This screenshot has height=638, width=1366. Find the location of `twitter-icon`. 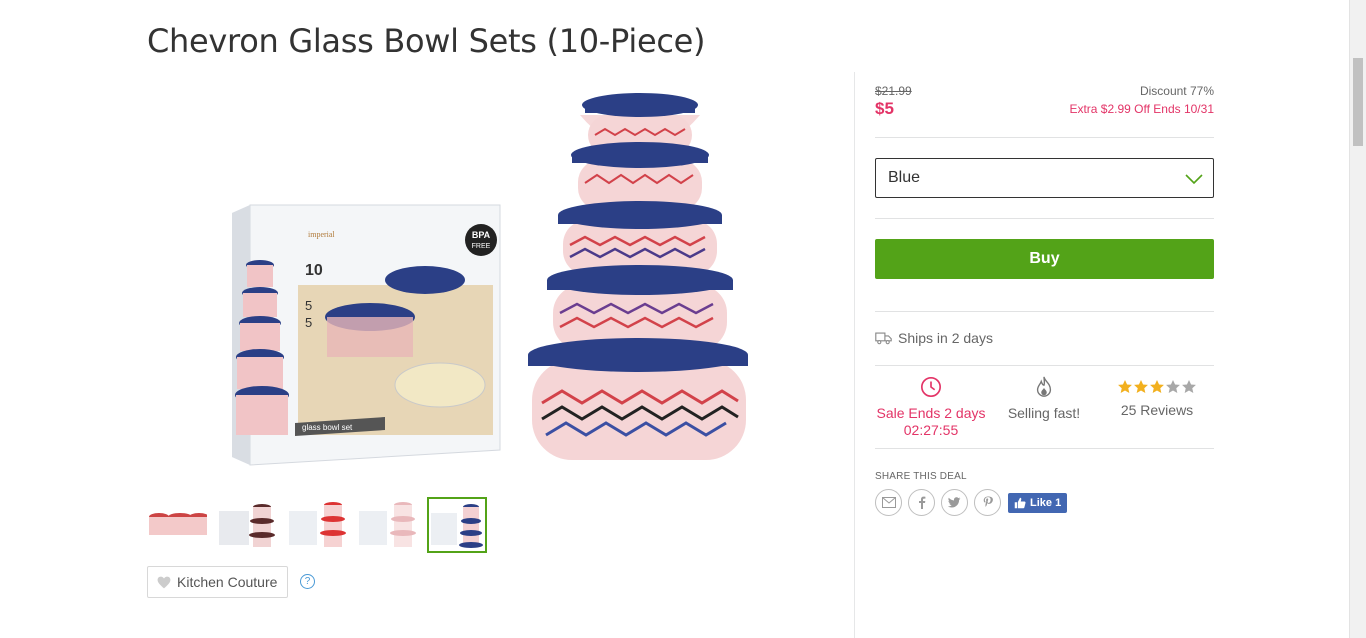

twitter-icon is located at coordinates (954, 502).